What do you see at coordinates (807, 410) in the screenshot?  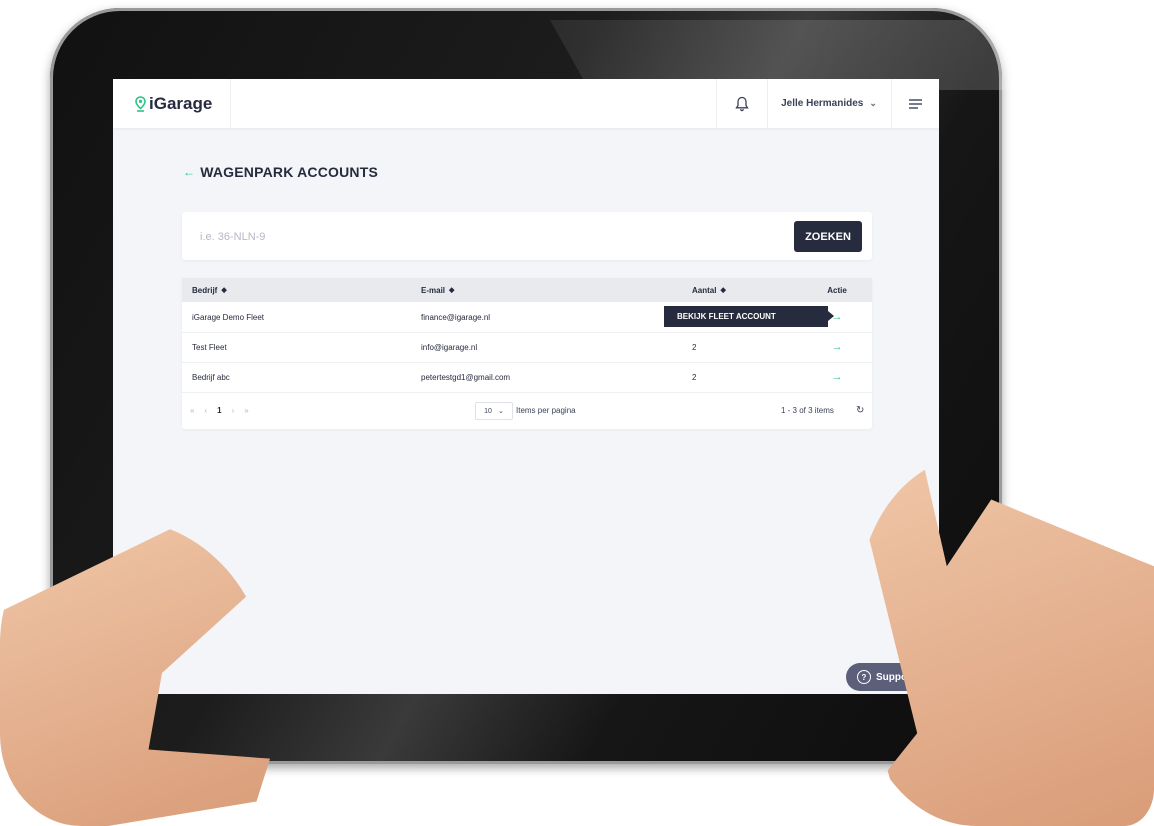 I see `items-range: 1 - 3 of 3 items` at bounding box center [807, 410].